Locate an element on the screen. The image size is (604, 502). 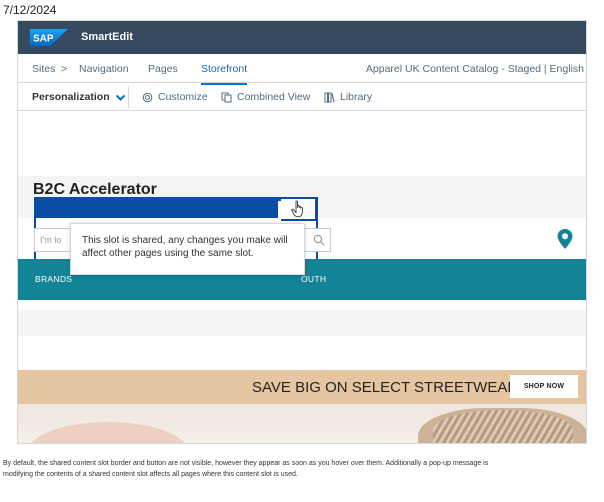
shared-slot-button is located at coordinates (297, 209).